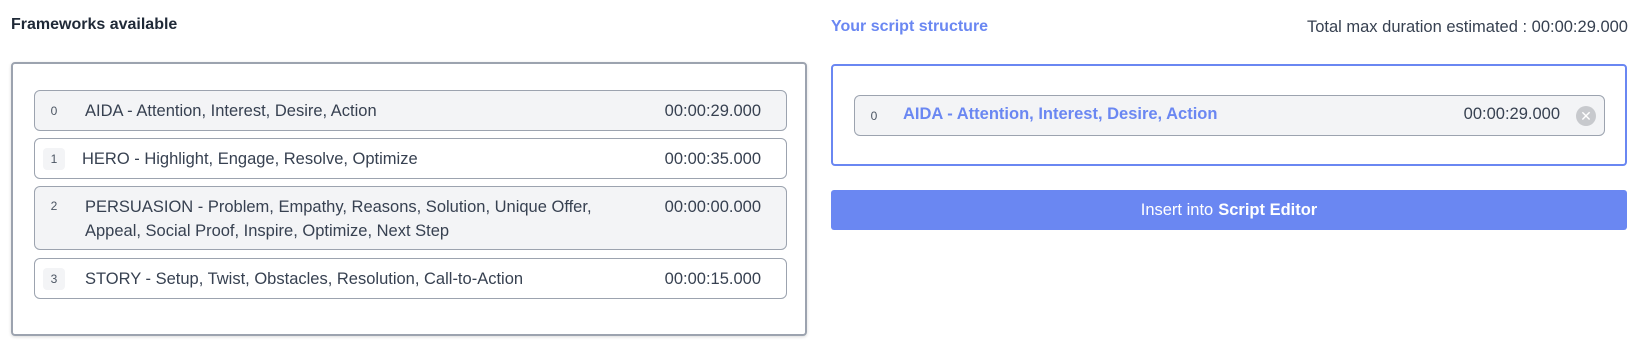  I want to click on selected-framework-index: 0, so click(874, 116).